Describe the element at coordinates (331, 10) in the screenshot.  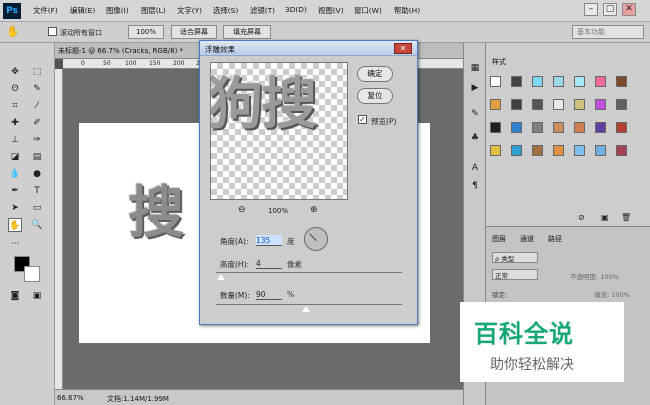
I see `menu-view: 视图(V)` at that location.